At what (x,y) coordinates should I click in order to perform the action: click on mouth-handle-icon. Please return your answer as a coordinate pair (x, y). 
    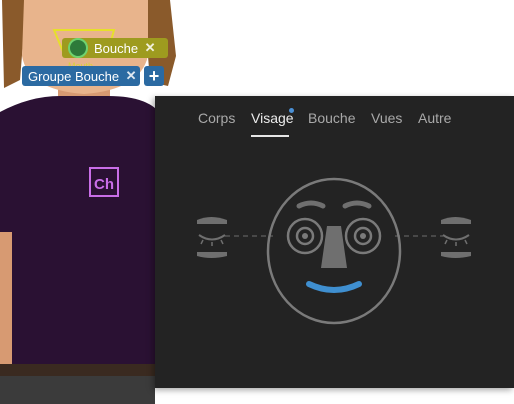
    Looking at the image, I should click on (78, 48).